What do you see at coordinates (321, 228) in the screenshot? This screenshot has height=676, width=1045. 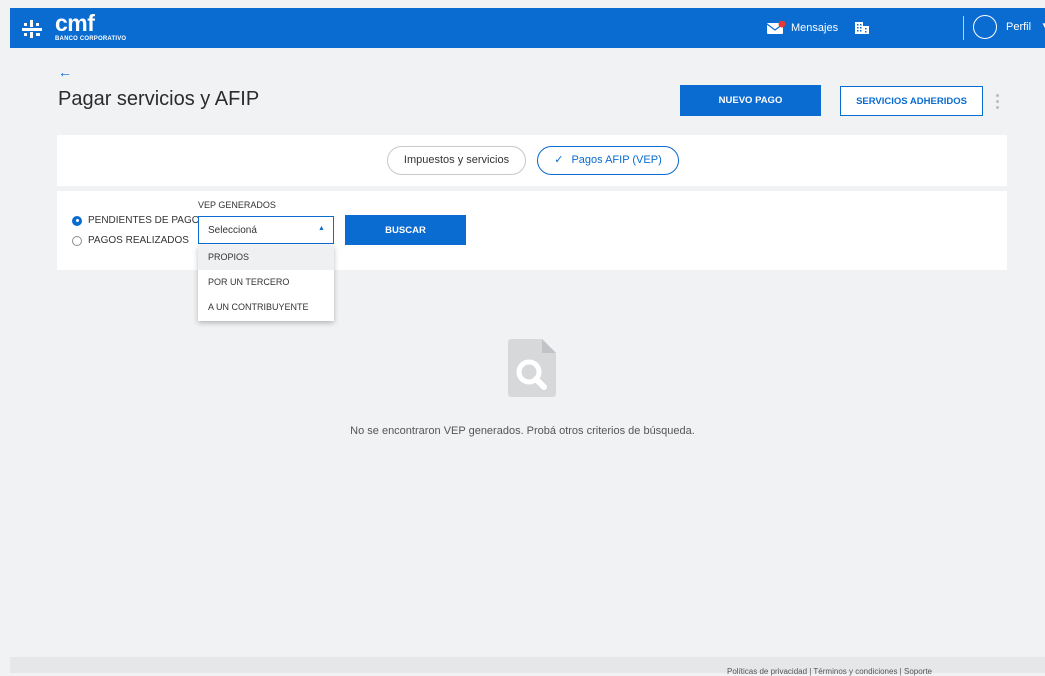 I see `caret-up-icon: ▲` at bounding box center [321, 228].